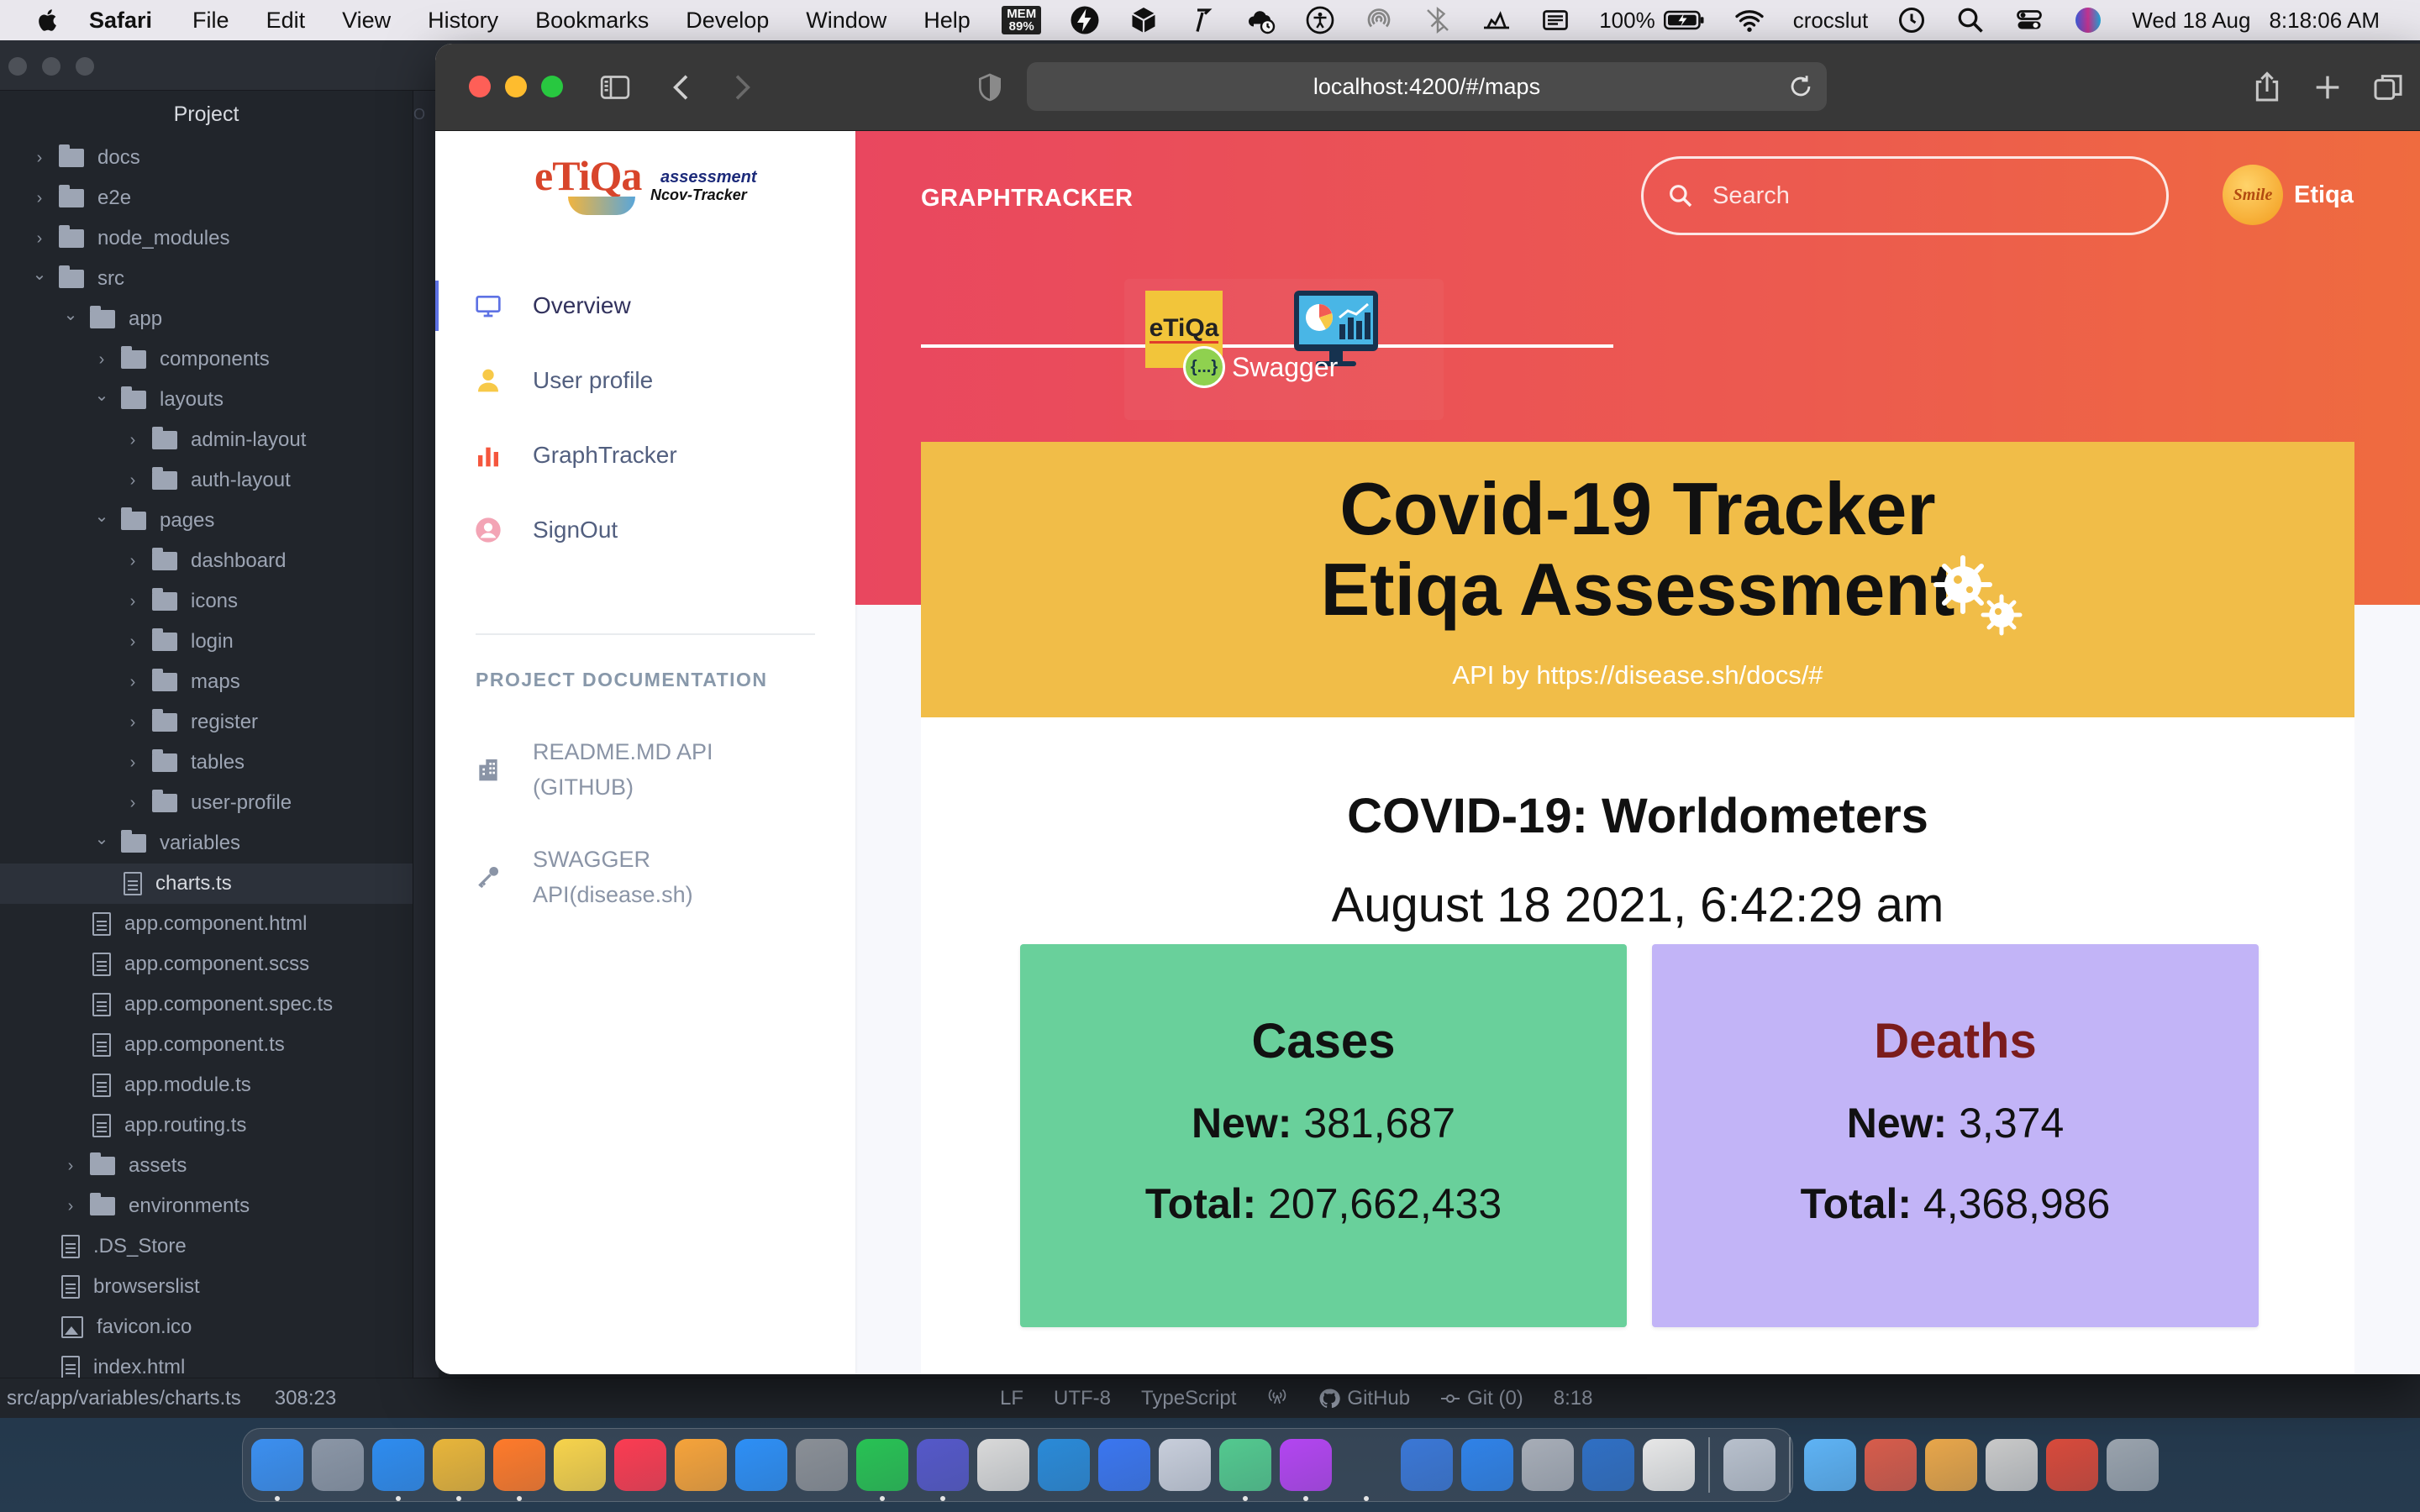 Image resolution: width=2420 pixels, height=1512 pixels. What do you see at coordinates (206, 1206) in the screenshot?
I see `tree-folder: › environments` at bounding box center [206, 1206].